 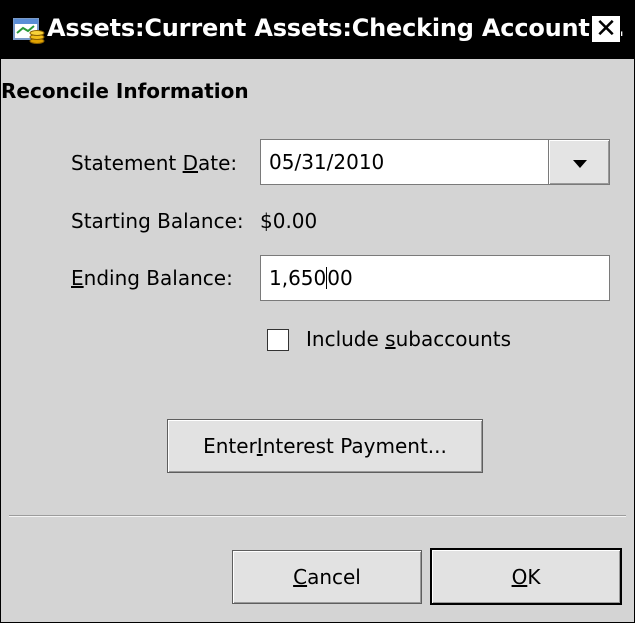 I want to click on ending-balance-value-before: 1,650, so click(x=298, y=278).